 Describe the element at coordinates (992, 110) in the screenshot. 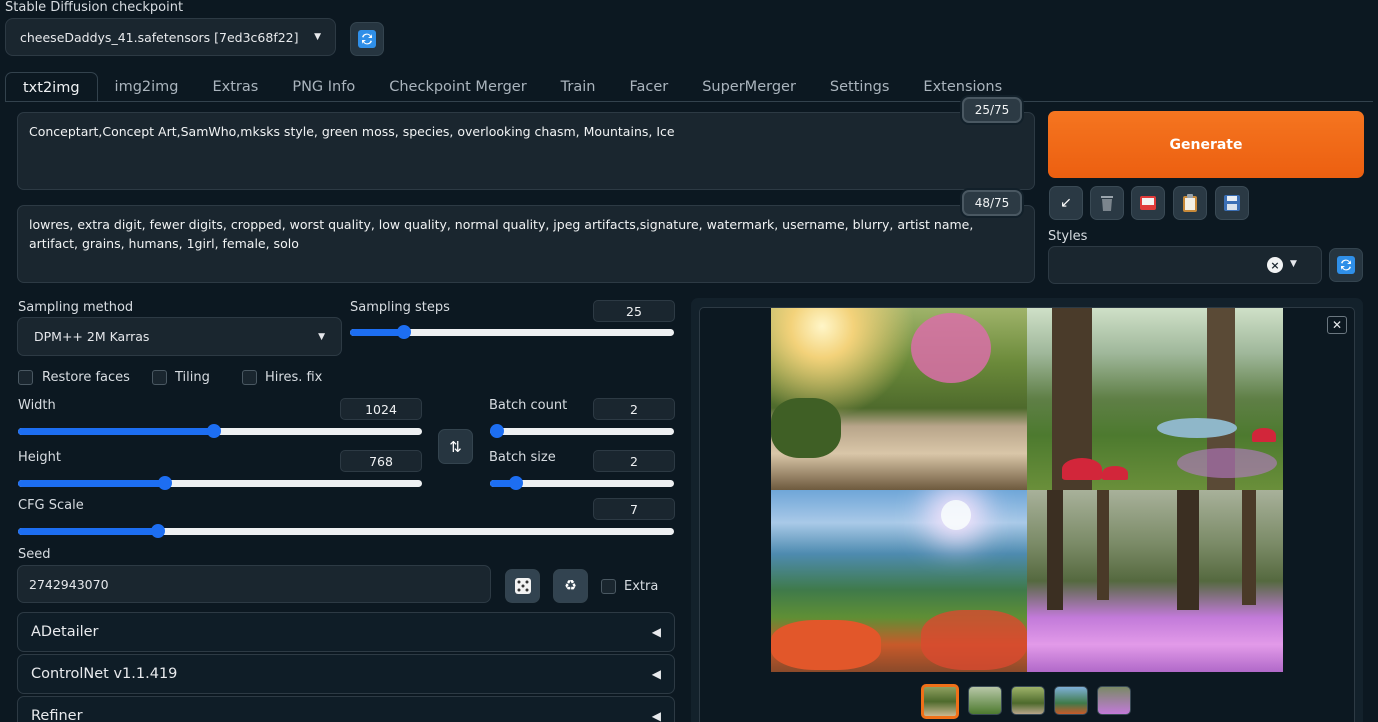

I see `prompt-token-counter: 25/75` at that location.